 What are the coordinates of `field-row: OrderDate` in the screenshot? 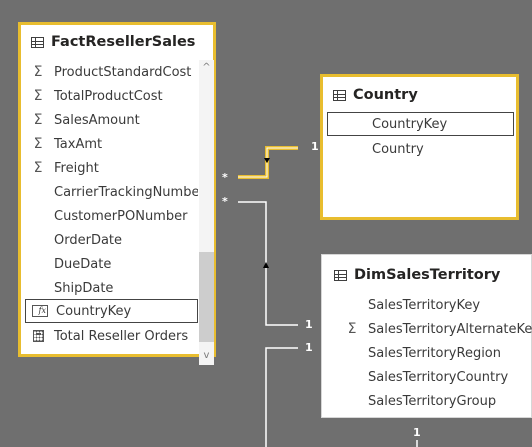 It's located at (126, 240).